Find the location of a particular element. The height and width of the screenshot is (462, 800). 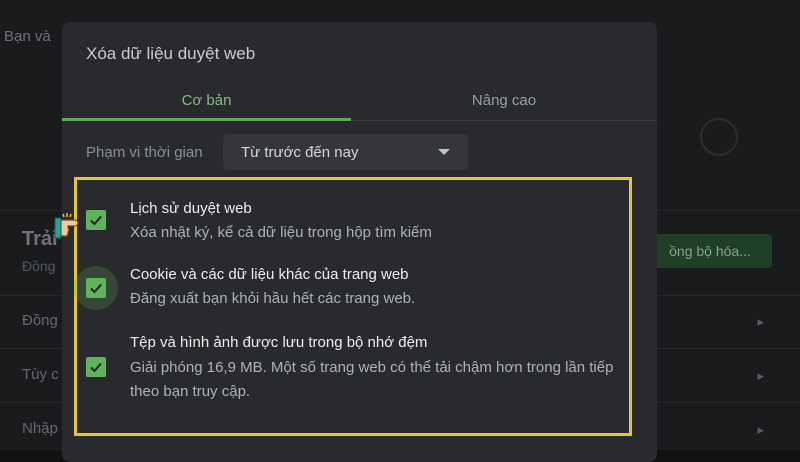

dialog-title: Xóa dữ liệu duyệt web is located at coordinates (171, 53).